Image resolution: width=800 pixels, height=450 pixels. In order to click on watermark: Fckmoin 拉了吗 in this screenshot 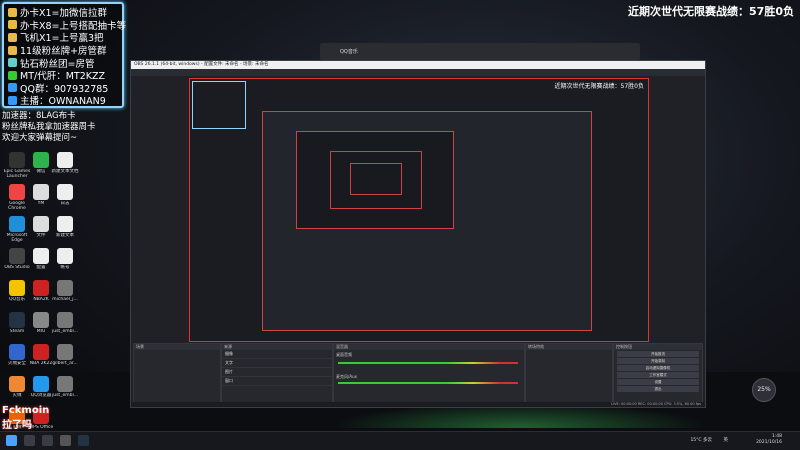, I will do `click(25, 418)`.